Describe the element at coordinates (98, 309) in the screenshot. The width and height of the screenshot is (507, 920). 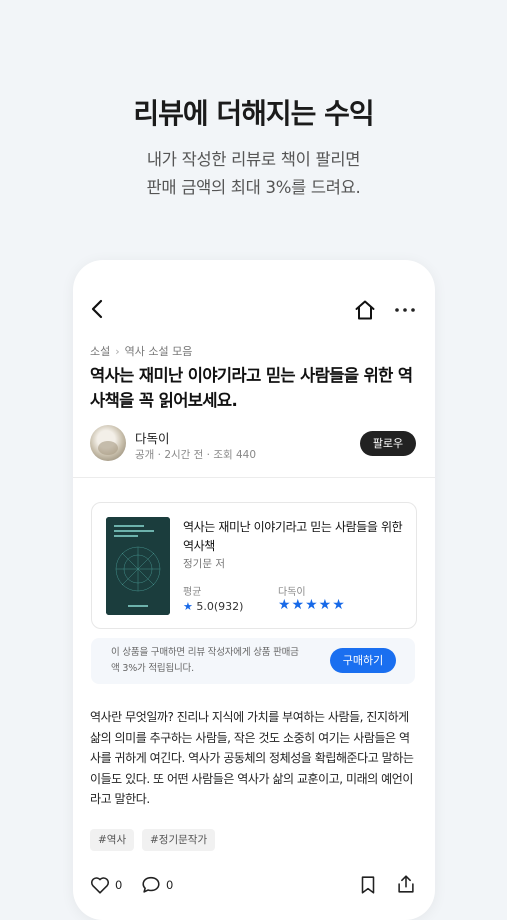
I see `chevron-left-icon` at that location.